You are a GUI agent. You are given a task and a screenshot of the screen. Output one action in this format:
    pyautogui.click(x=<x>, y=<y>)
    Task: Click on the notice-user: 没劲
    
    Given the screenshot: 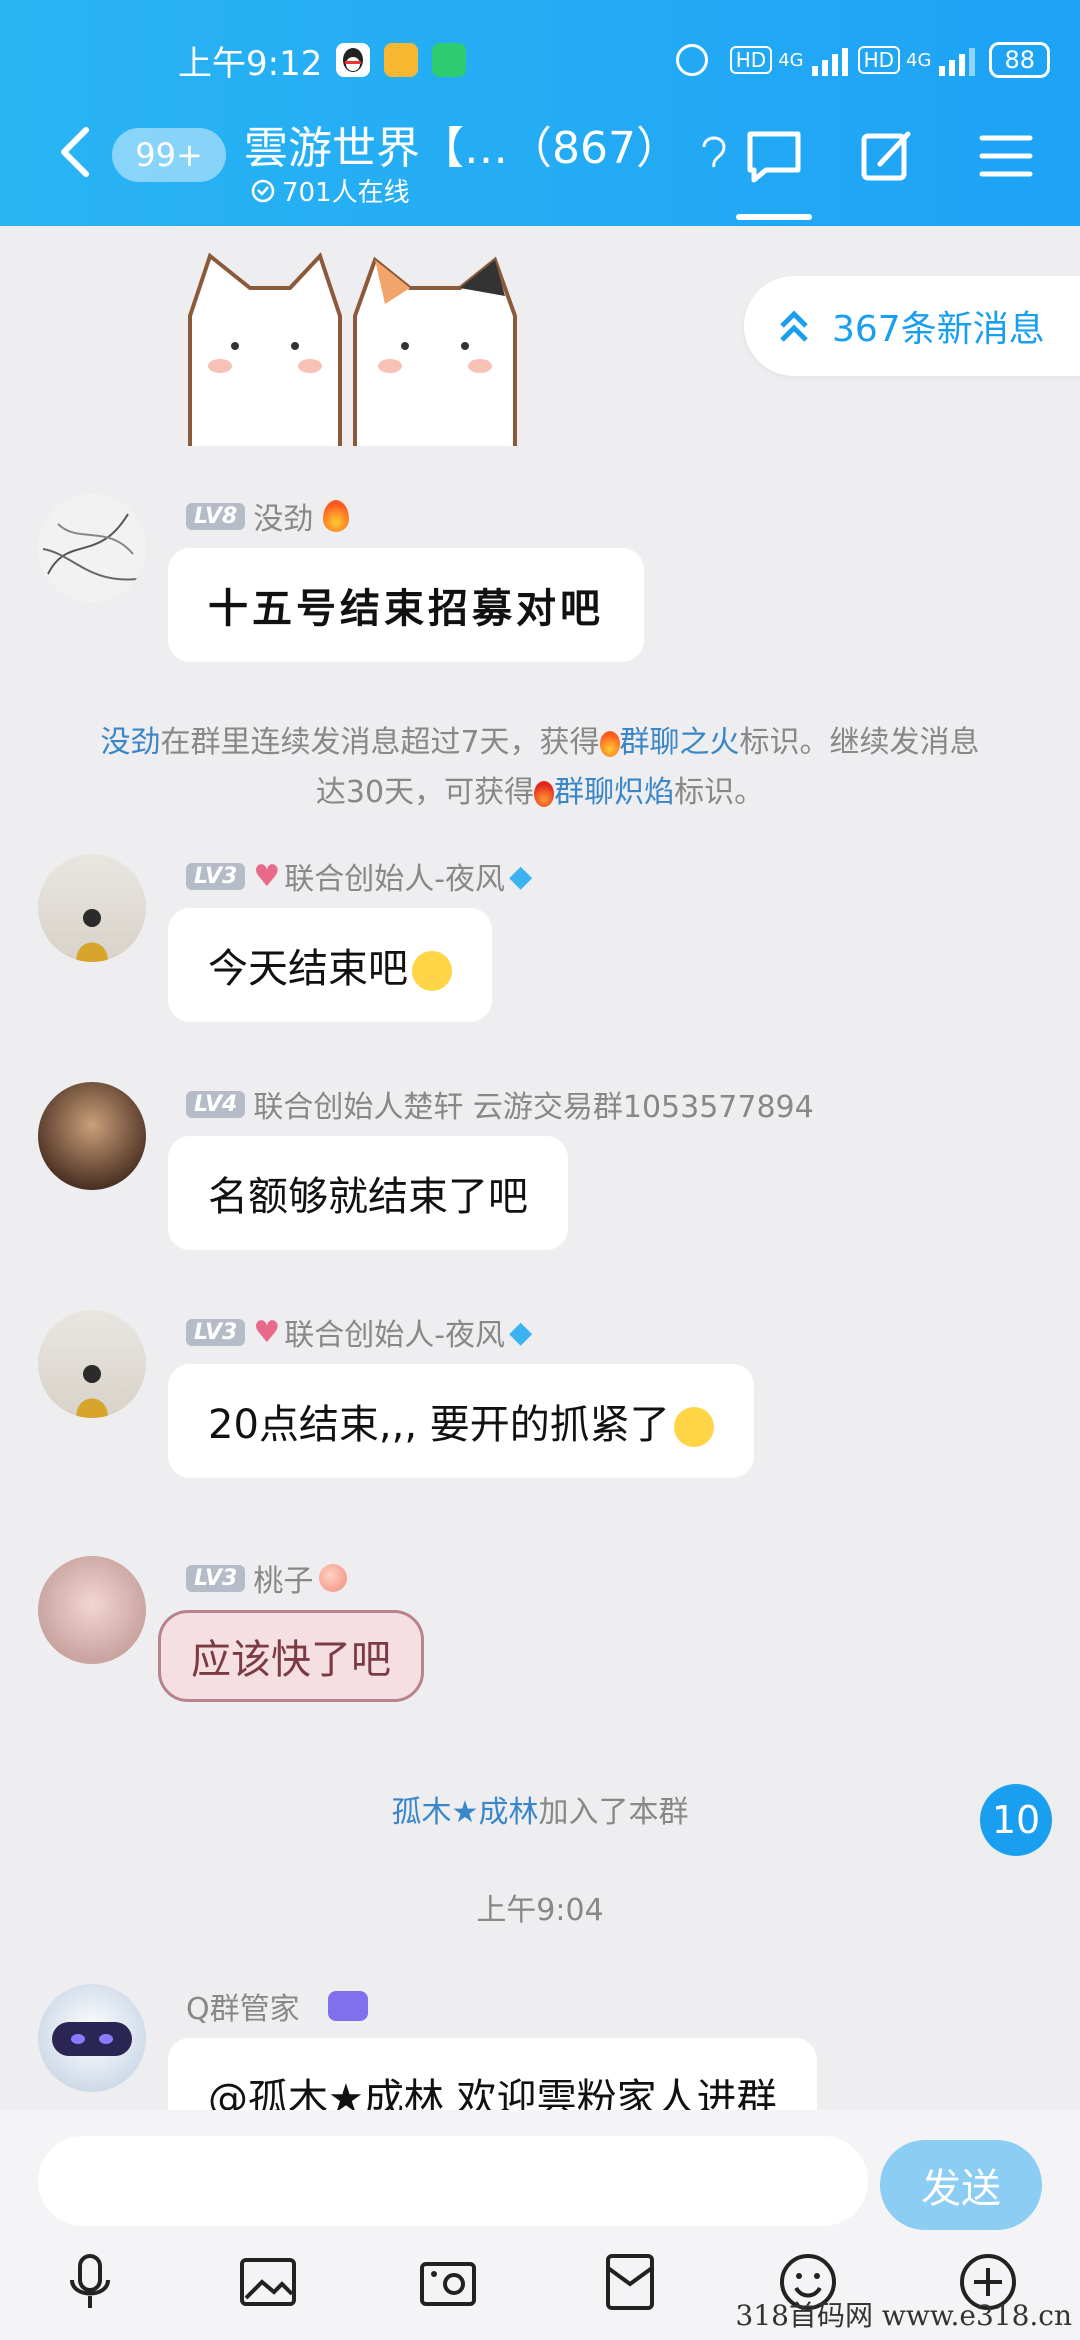 What is the action you would take?
    pyautogui.click(x=130, y=742)
    